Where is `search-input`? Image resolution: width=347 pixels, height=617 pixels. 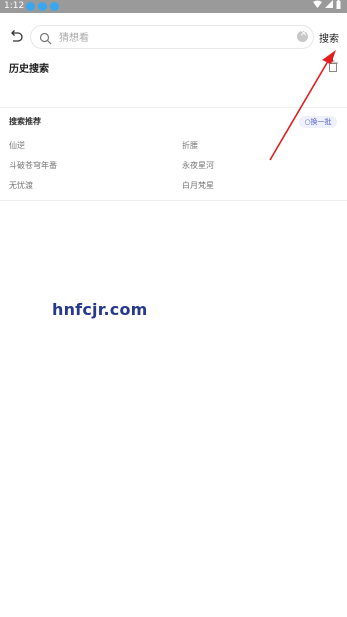 search-input is located at coordinates (179, 38).